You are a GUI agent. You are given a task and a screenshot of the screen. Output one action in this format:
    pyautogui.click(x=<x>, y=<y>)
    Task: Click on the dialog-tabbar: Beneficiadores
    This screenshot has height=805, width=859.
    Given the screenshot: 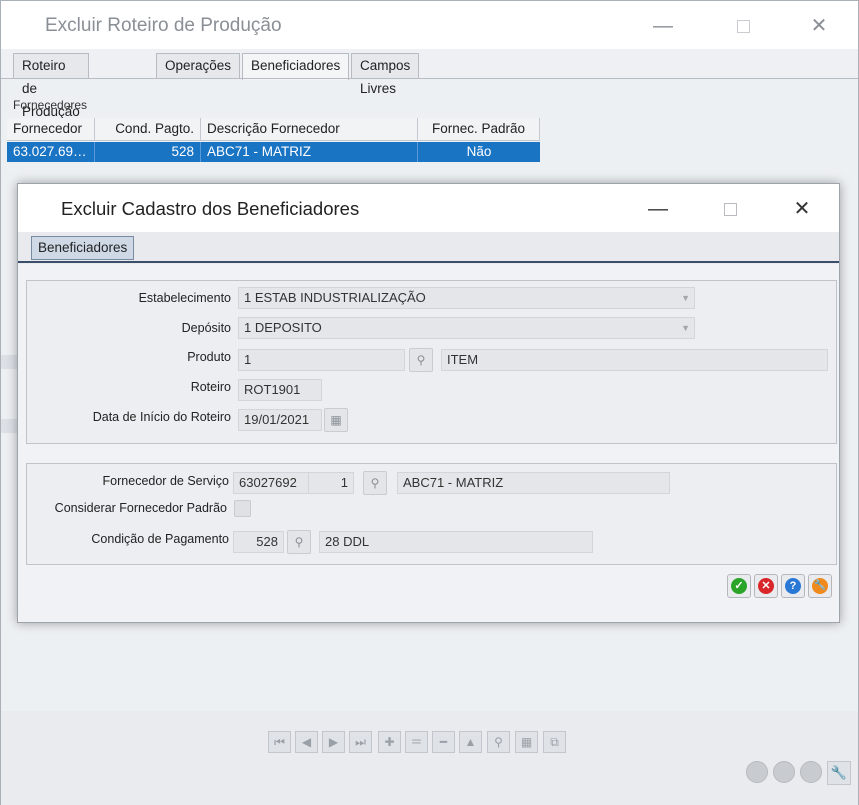 What is the action you would take?
    pyautogui.click(x=428, y=248)
    